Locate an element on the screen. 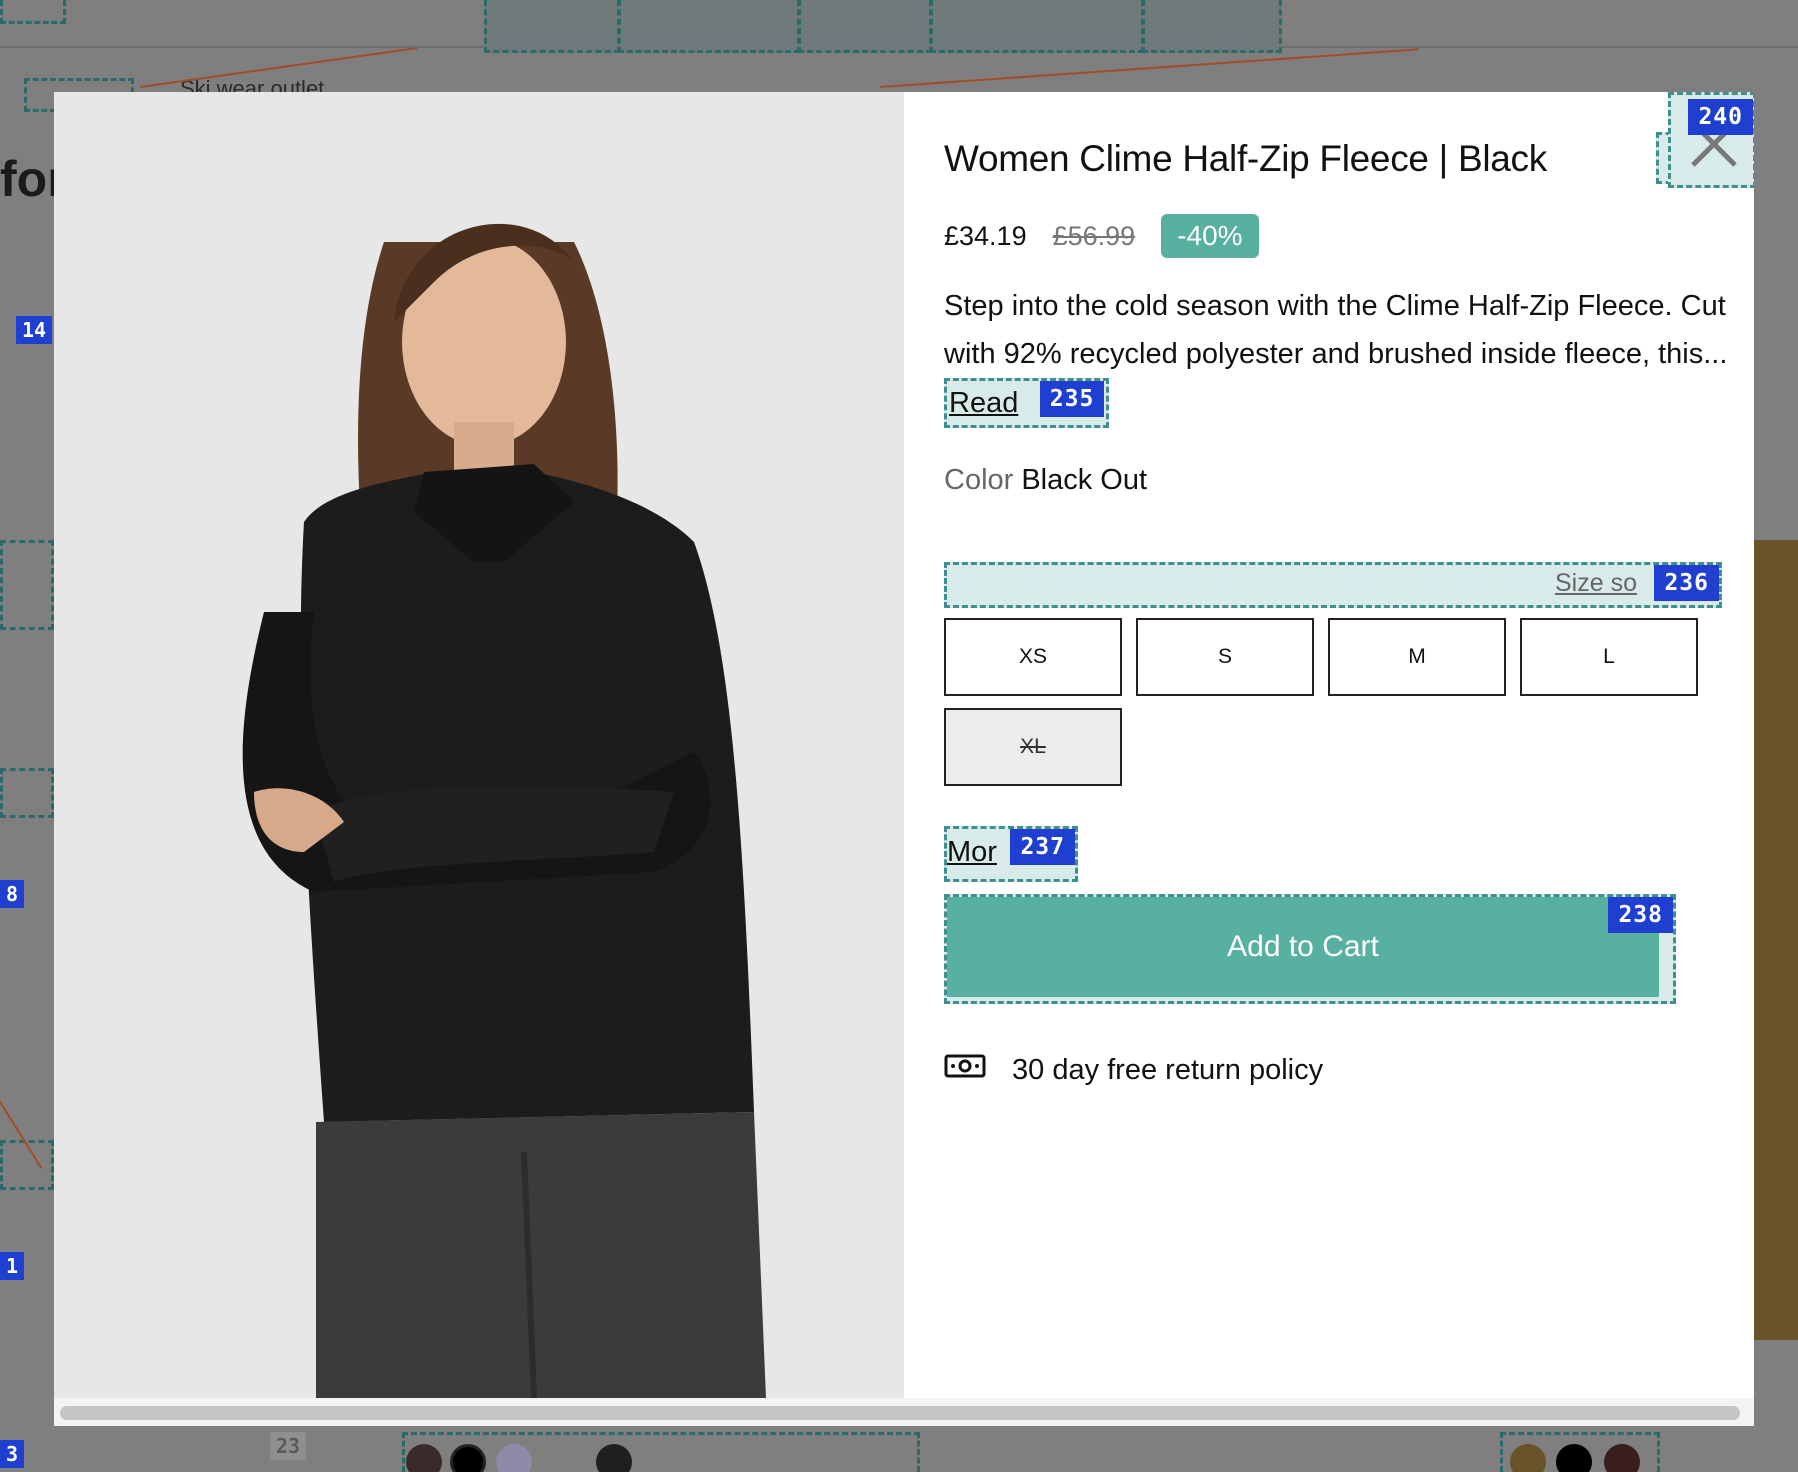 The width and height of the screenshot is (1798, 1472). bg-annotation-line is located at coordinates (1149, 68).